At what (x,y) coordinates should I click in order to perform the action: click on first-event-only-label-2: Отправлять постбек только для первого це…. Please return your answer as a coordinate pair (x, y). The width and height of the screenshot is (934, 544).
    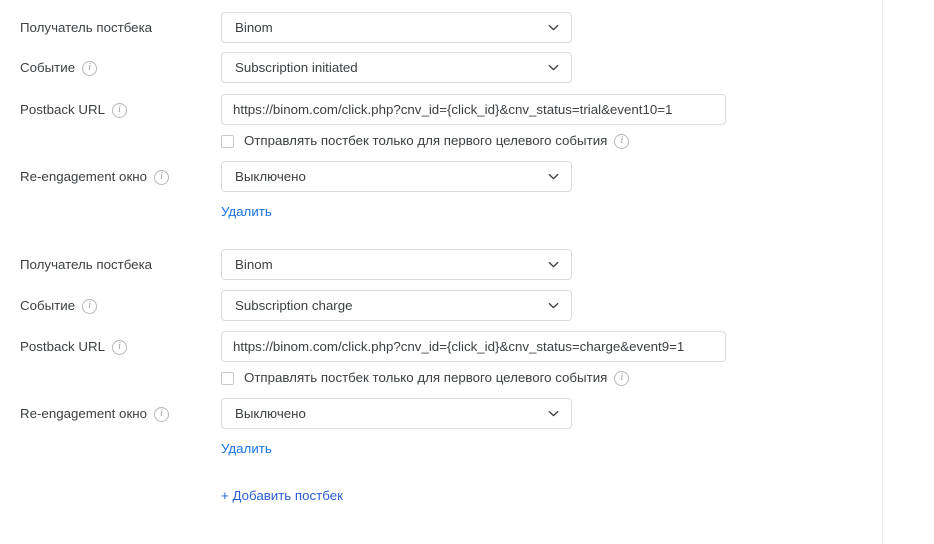
    Looking at the image, I should click on (426, 377).